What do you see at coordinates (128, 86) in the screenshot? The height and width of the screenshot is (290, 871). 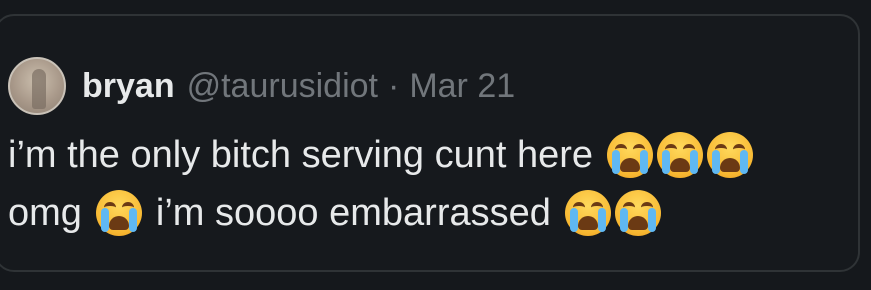 I see `author-name: bryan` at bounding box center [128, 86].